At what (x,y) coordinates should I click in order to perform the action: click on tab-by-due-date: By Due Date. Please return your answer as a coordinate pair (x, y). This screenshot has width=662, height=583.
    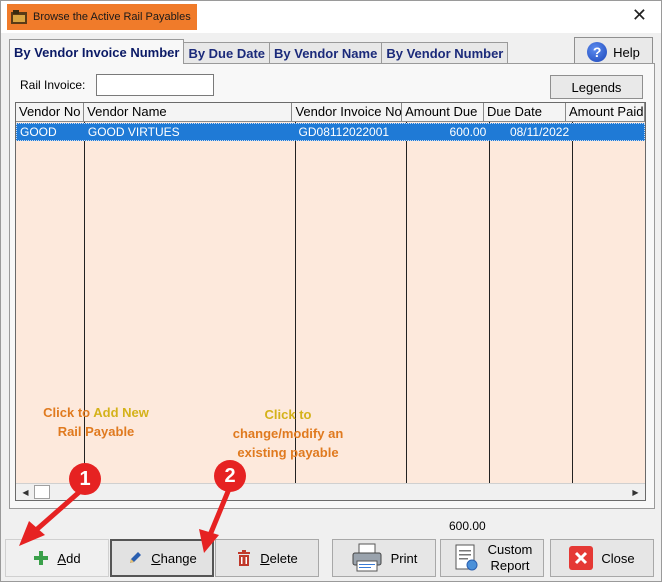
    Looking at the image, I should click on (227, 53).